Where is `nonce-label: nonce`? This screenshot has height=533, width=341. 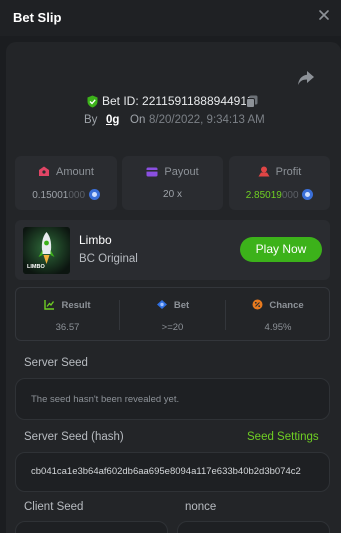 nonce-label: nonce is located at coordinates (201, 507).